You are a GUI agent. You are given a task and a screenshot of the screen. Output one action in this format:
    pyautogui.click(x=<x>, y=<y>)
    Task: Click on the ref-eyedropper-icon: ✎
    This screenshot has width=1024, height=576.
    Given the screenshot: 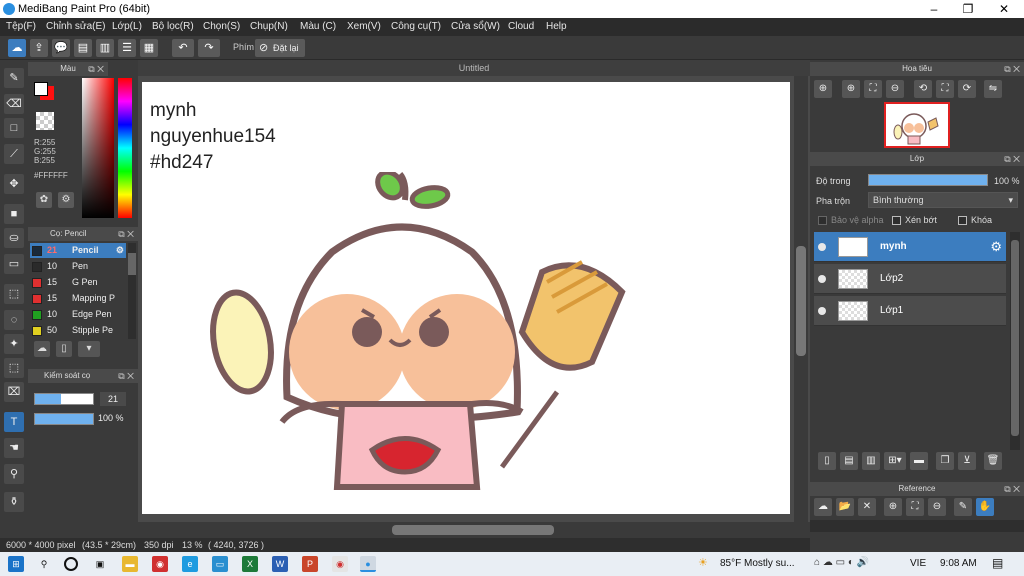 What is the action you would take?
    pyautogui.click(x=963, y=507)
    